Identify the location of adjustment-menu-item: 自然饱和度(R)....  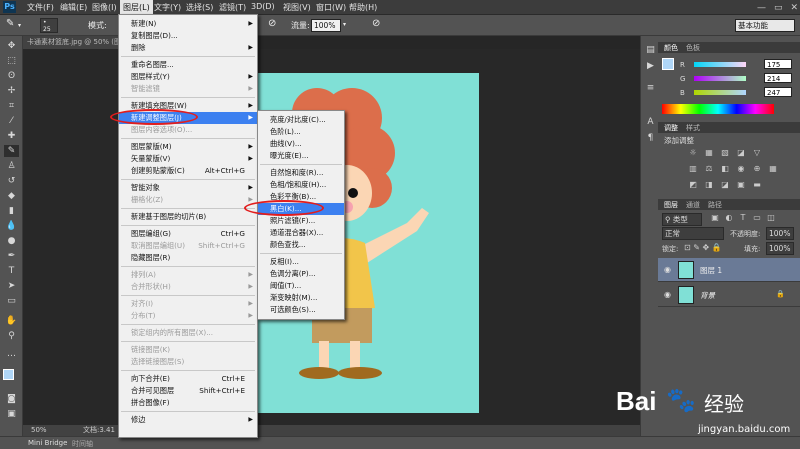
(301, 173).